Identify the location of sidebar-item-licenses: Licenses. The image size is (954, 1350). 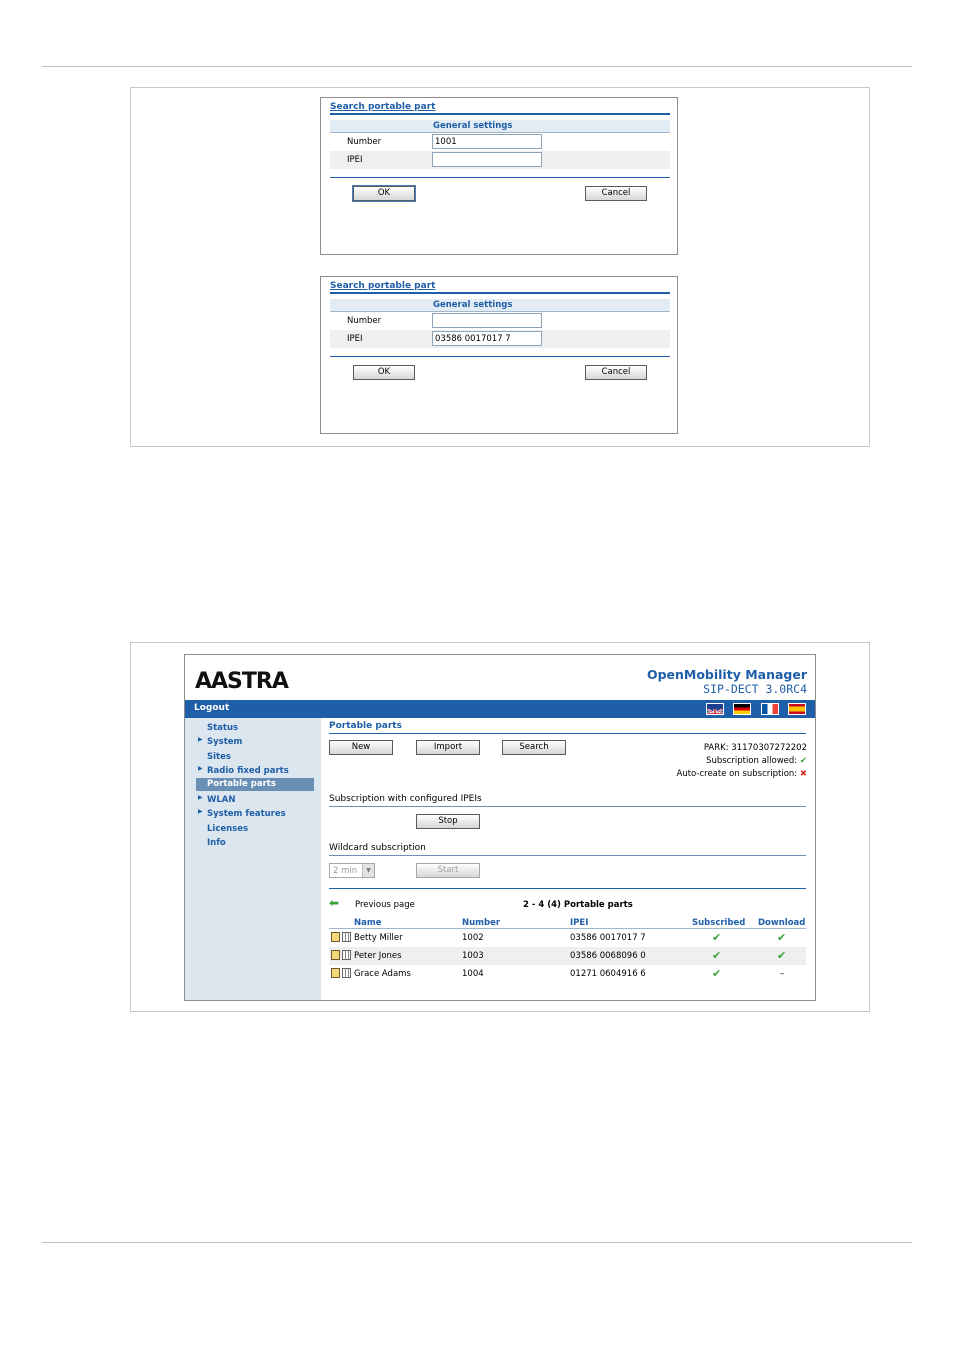
(255, 829).